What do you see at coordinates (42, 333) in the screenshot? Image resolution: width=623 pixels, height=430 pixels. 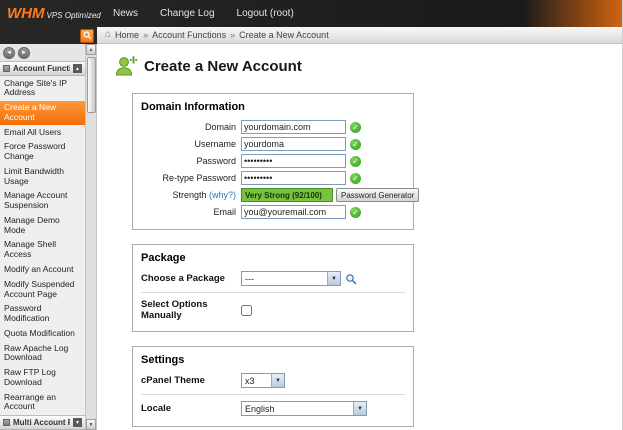 I see `sidebar-item-quota-modification: Quota Modification` at bounding box center [42, 333].